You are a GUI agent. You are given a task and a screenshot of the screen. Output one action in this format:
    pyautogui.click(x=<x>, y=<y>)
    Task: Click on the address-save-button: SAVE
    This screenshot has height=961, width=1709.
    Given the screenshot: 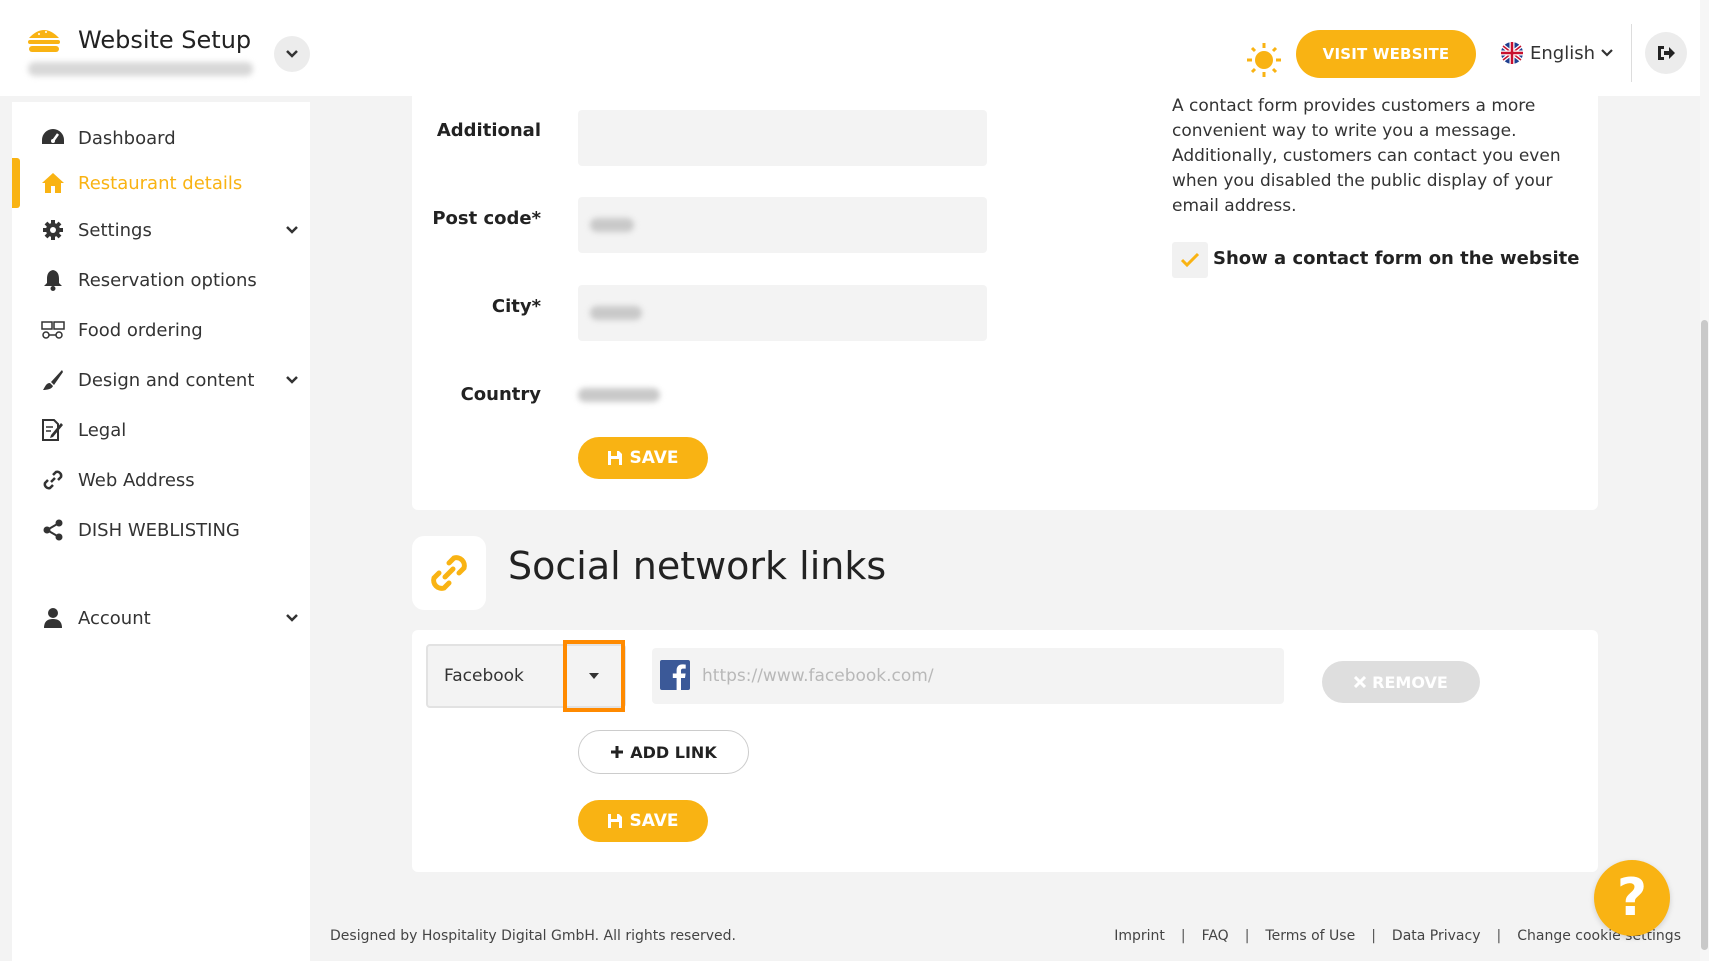 What is the action you would take?
    pyautogui.click(x=643, y=458)
    